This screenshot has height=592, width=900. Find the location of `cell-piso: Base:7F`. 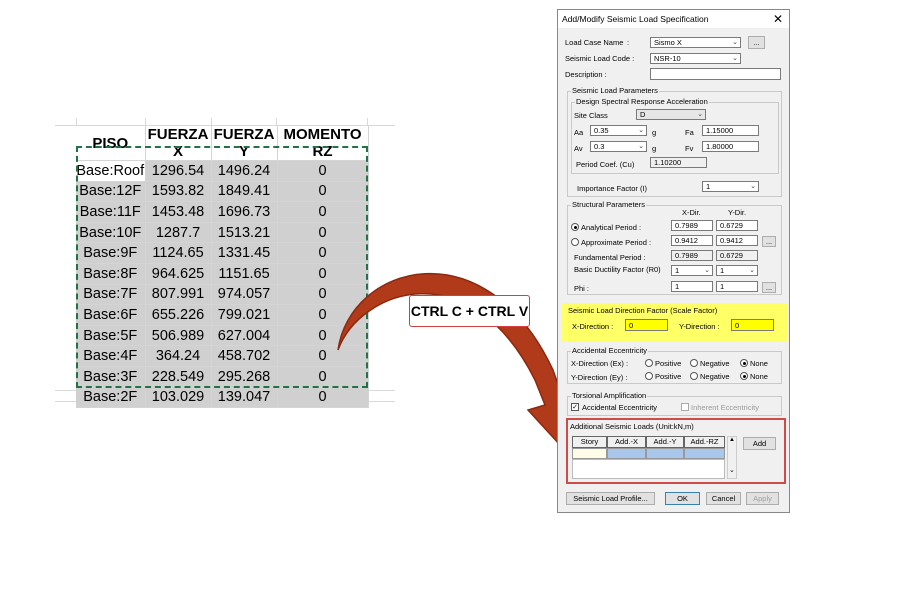

cell-piso: Base:7F is located at coordinates (111, 295).